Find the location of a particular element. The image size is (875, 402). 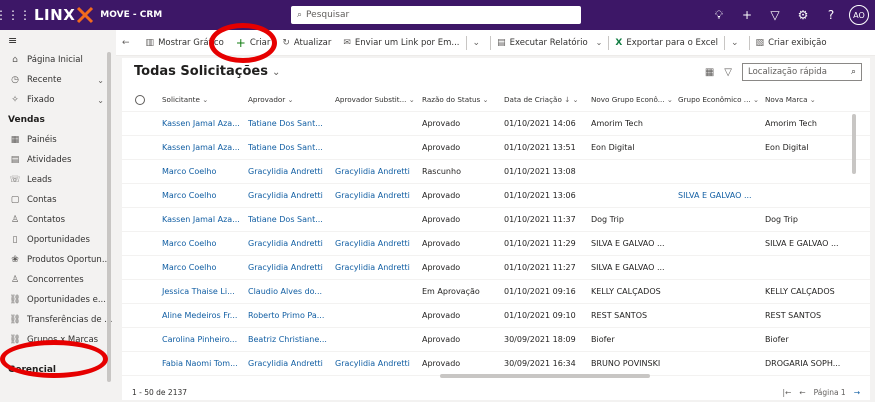

sidebar-item-atividades: ▤ Atividades is located at coordinates (58, 160).